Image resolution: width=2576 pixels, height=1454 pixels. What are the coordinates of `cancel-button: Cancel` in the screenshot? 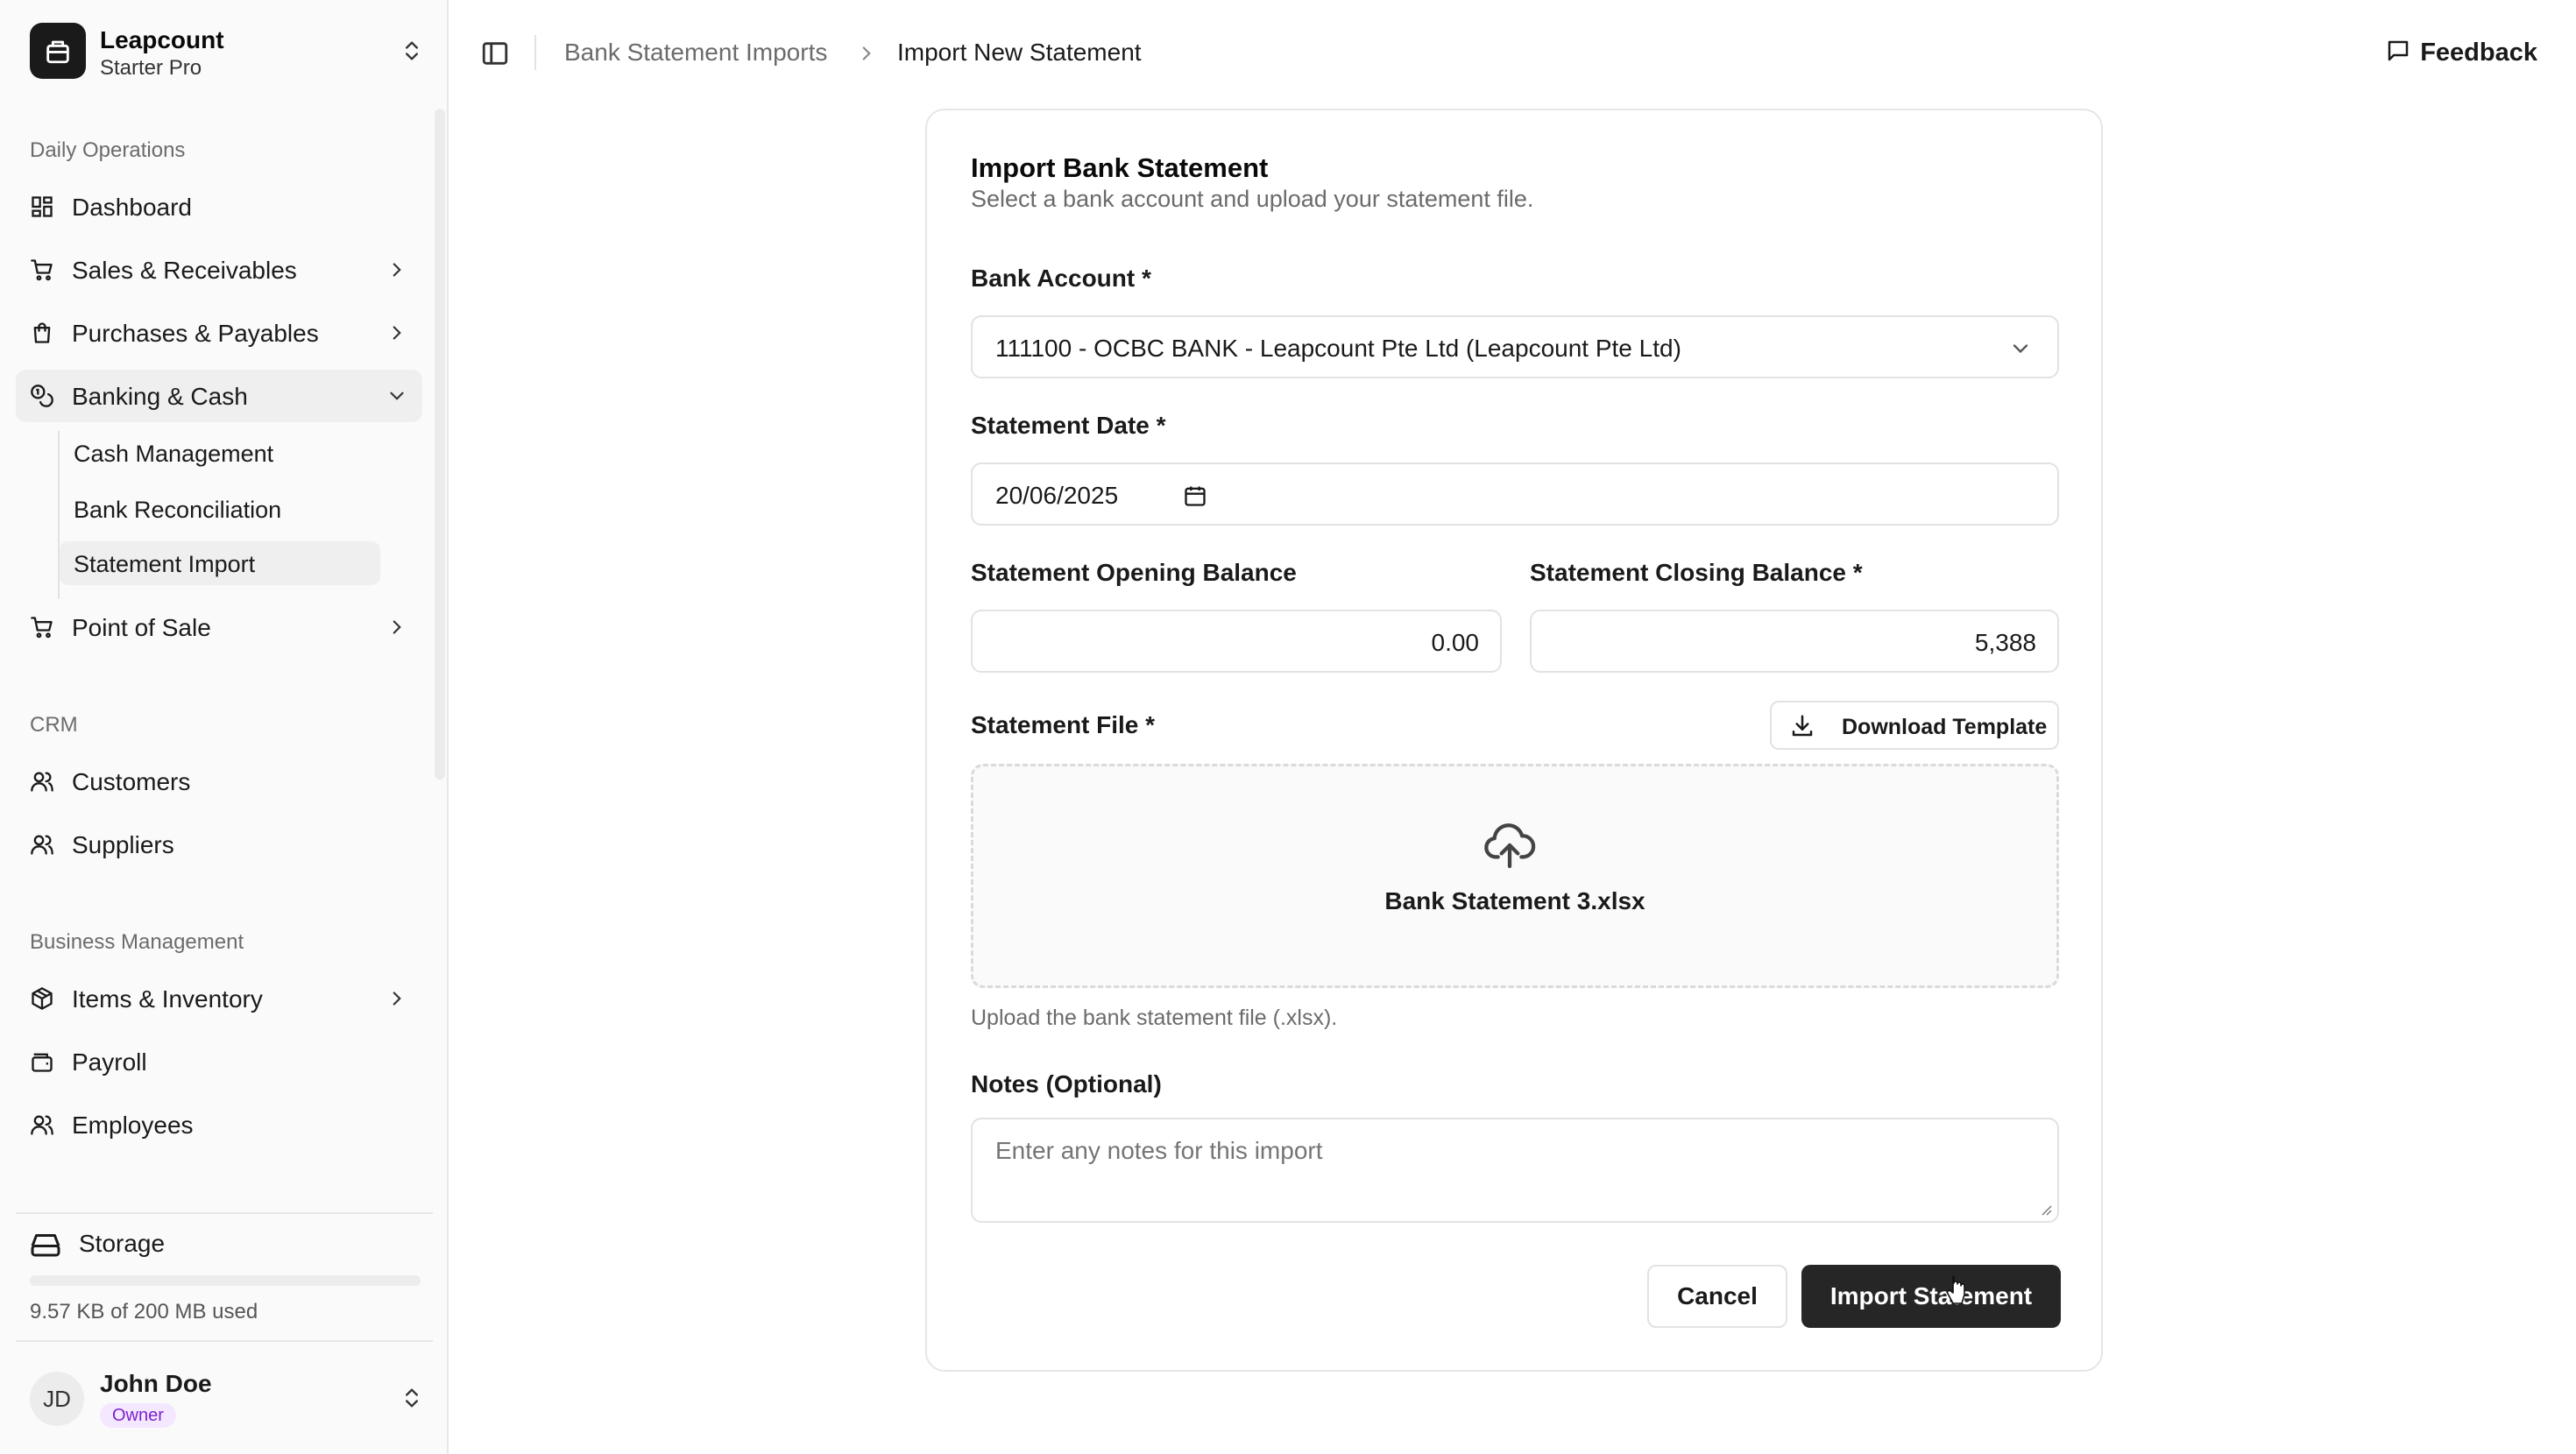 It's located at (1717, 1296).